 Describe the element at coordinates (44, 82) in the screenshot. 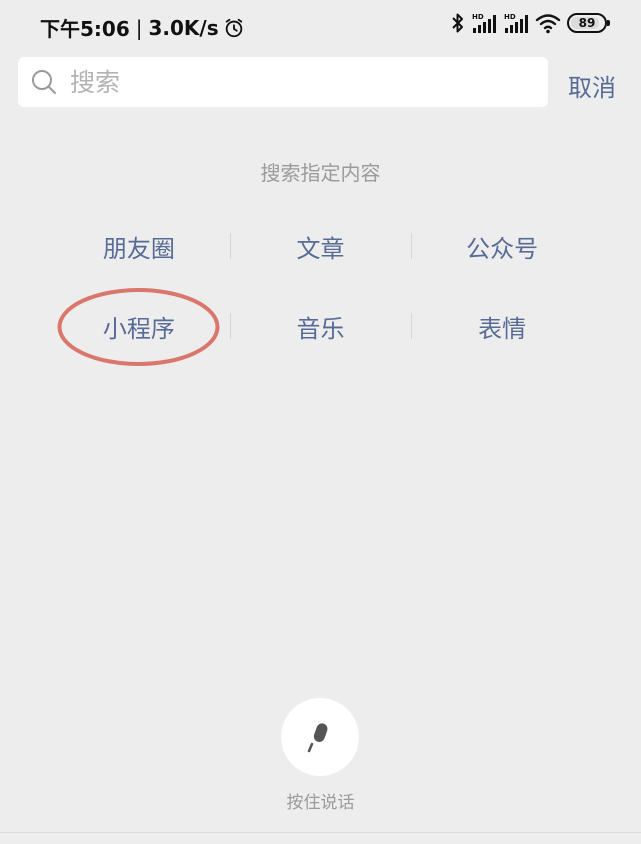

I see `search-icon` at that location.